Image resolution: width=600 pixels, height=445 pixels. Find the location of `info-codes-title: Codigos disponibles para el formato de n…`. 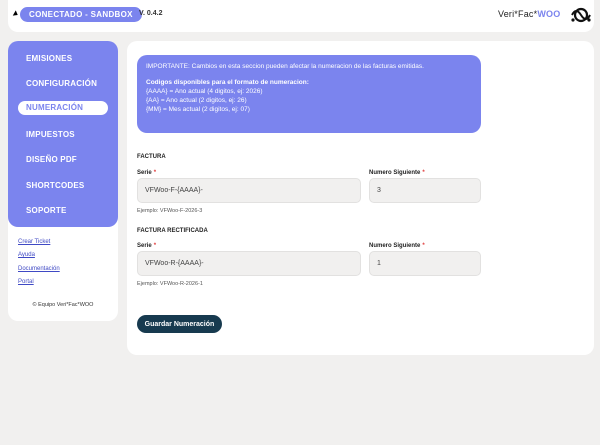

info-codes-title: Codigos disponibles para el formato de n… is located at coordinates (227, 82).